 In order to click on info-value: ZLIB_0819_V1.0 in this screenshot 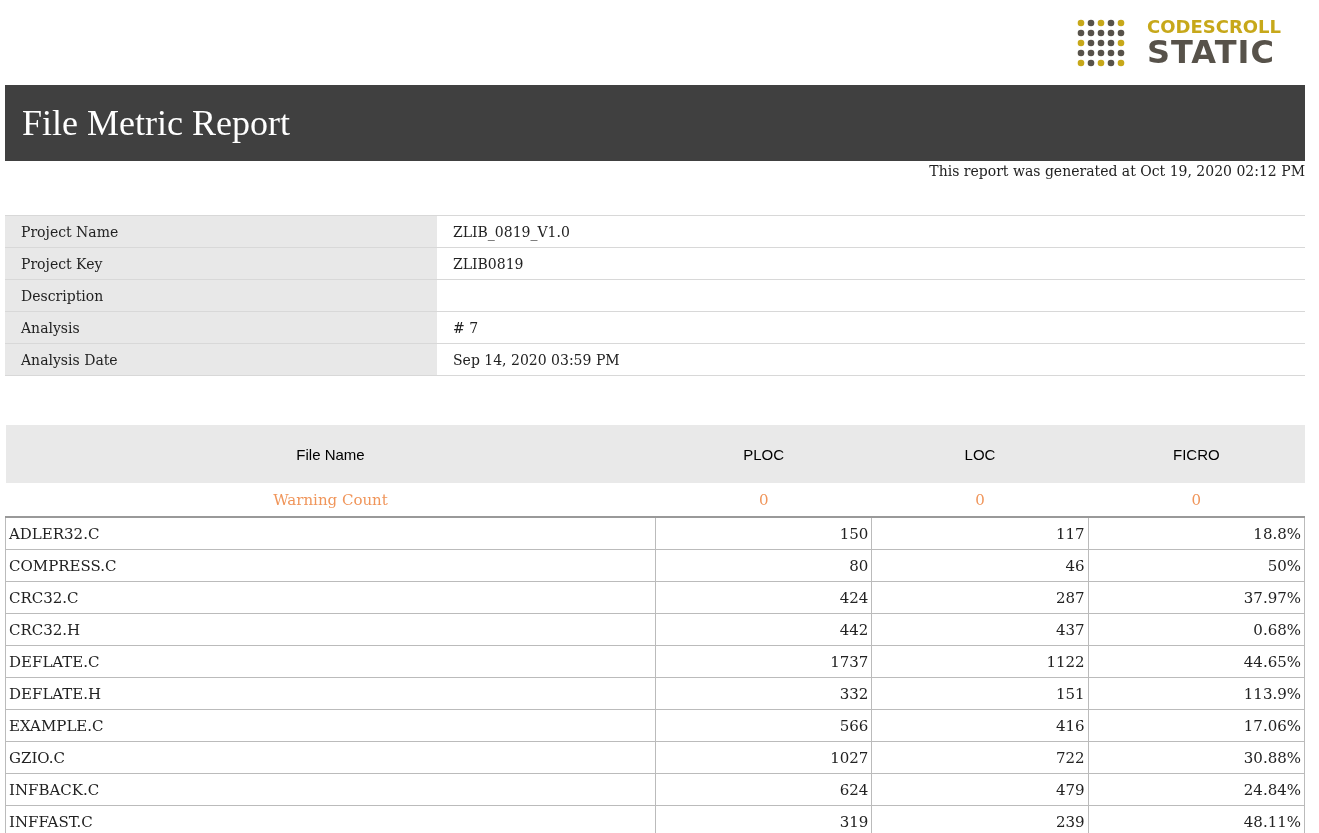, I will do `click(871, 231)`.